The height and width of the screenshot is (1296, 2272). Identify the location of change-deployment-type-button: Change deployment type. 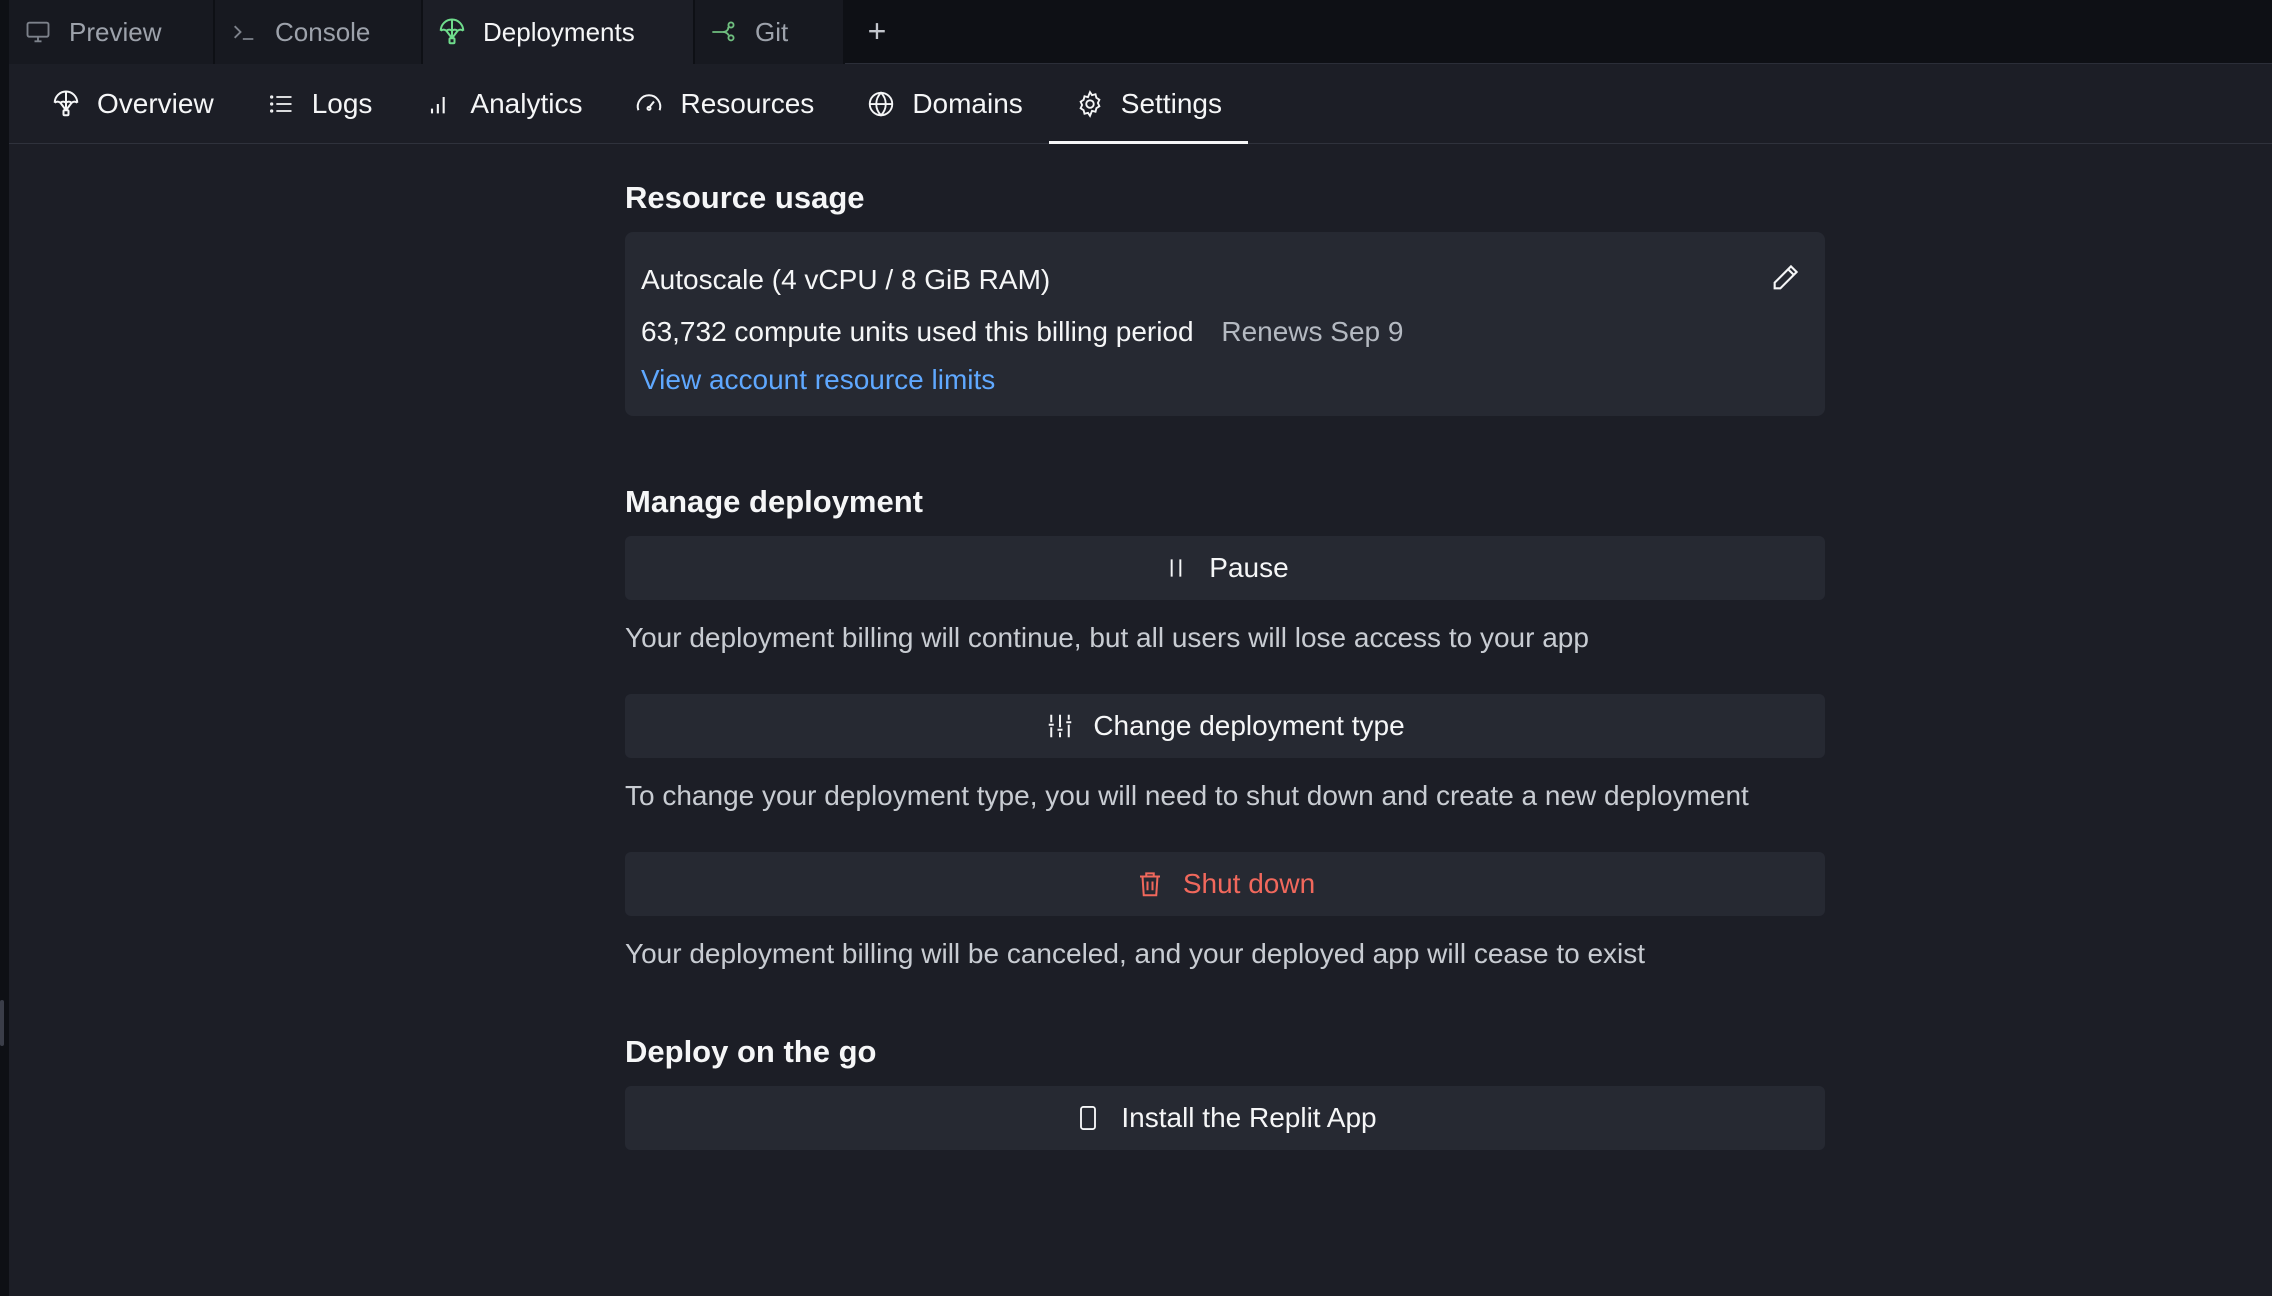
(1225, 726).